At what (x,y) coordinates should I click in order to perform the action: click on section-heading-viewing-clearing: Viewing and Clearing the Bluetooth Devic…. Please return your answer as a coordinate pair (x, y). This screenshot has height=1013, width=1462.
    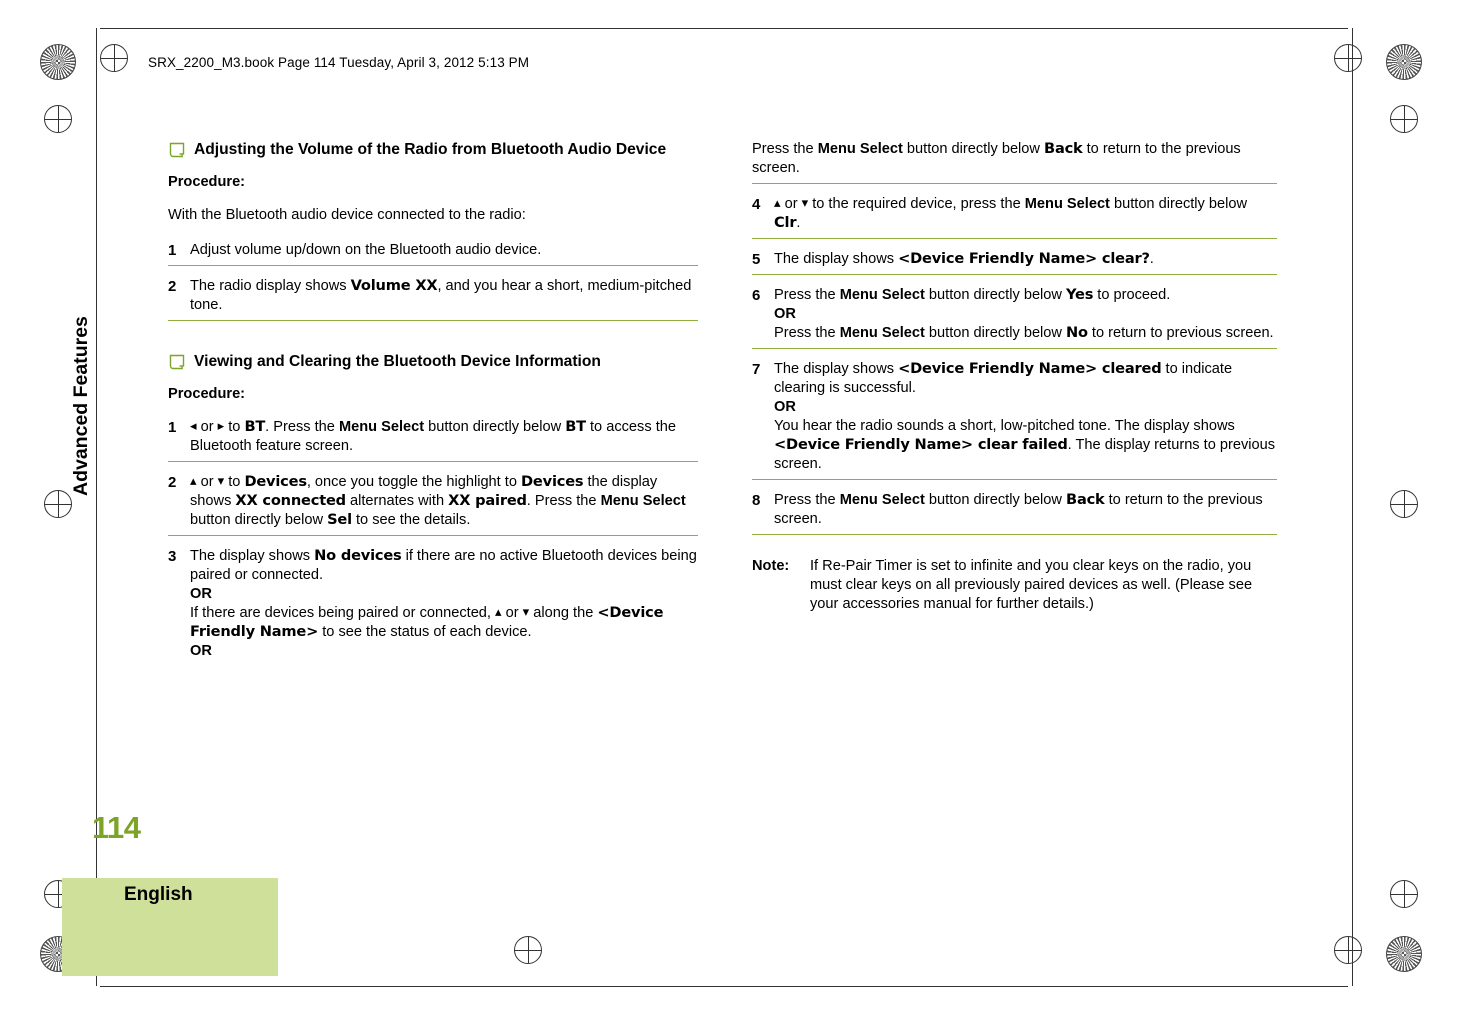
    Looking at the image, I should click on (433, 361).